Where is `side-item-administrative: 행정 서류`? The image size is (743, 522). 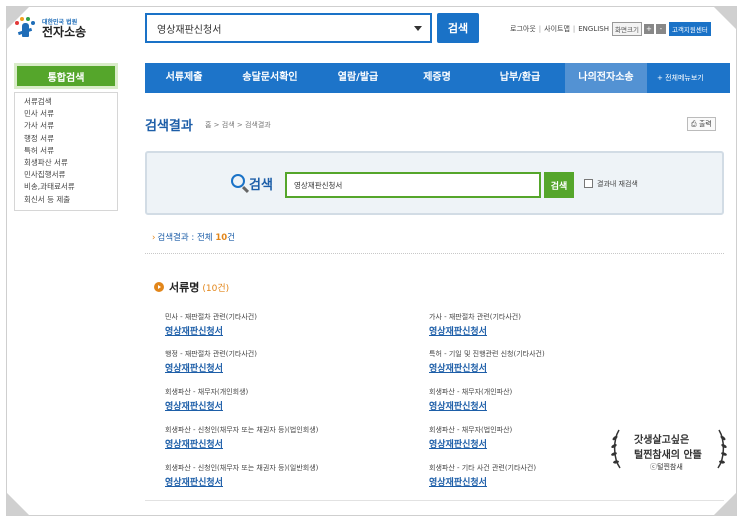 side-item-administrative: 행정 서류 is located at coordinates (66, 139).